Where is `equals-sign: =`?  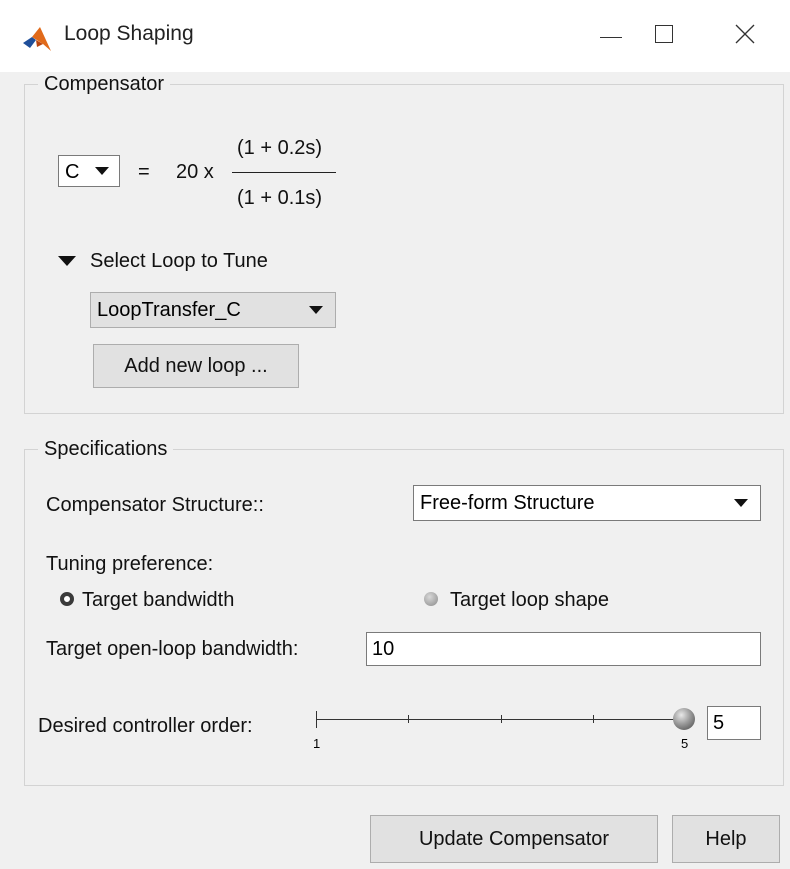 equals-sign: = is located at coordinates (144, 172).